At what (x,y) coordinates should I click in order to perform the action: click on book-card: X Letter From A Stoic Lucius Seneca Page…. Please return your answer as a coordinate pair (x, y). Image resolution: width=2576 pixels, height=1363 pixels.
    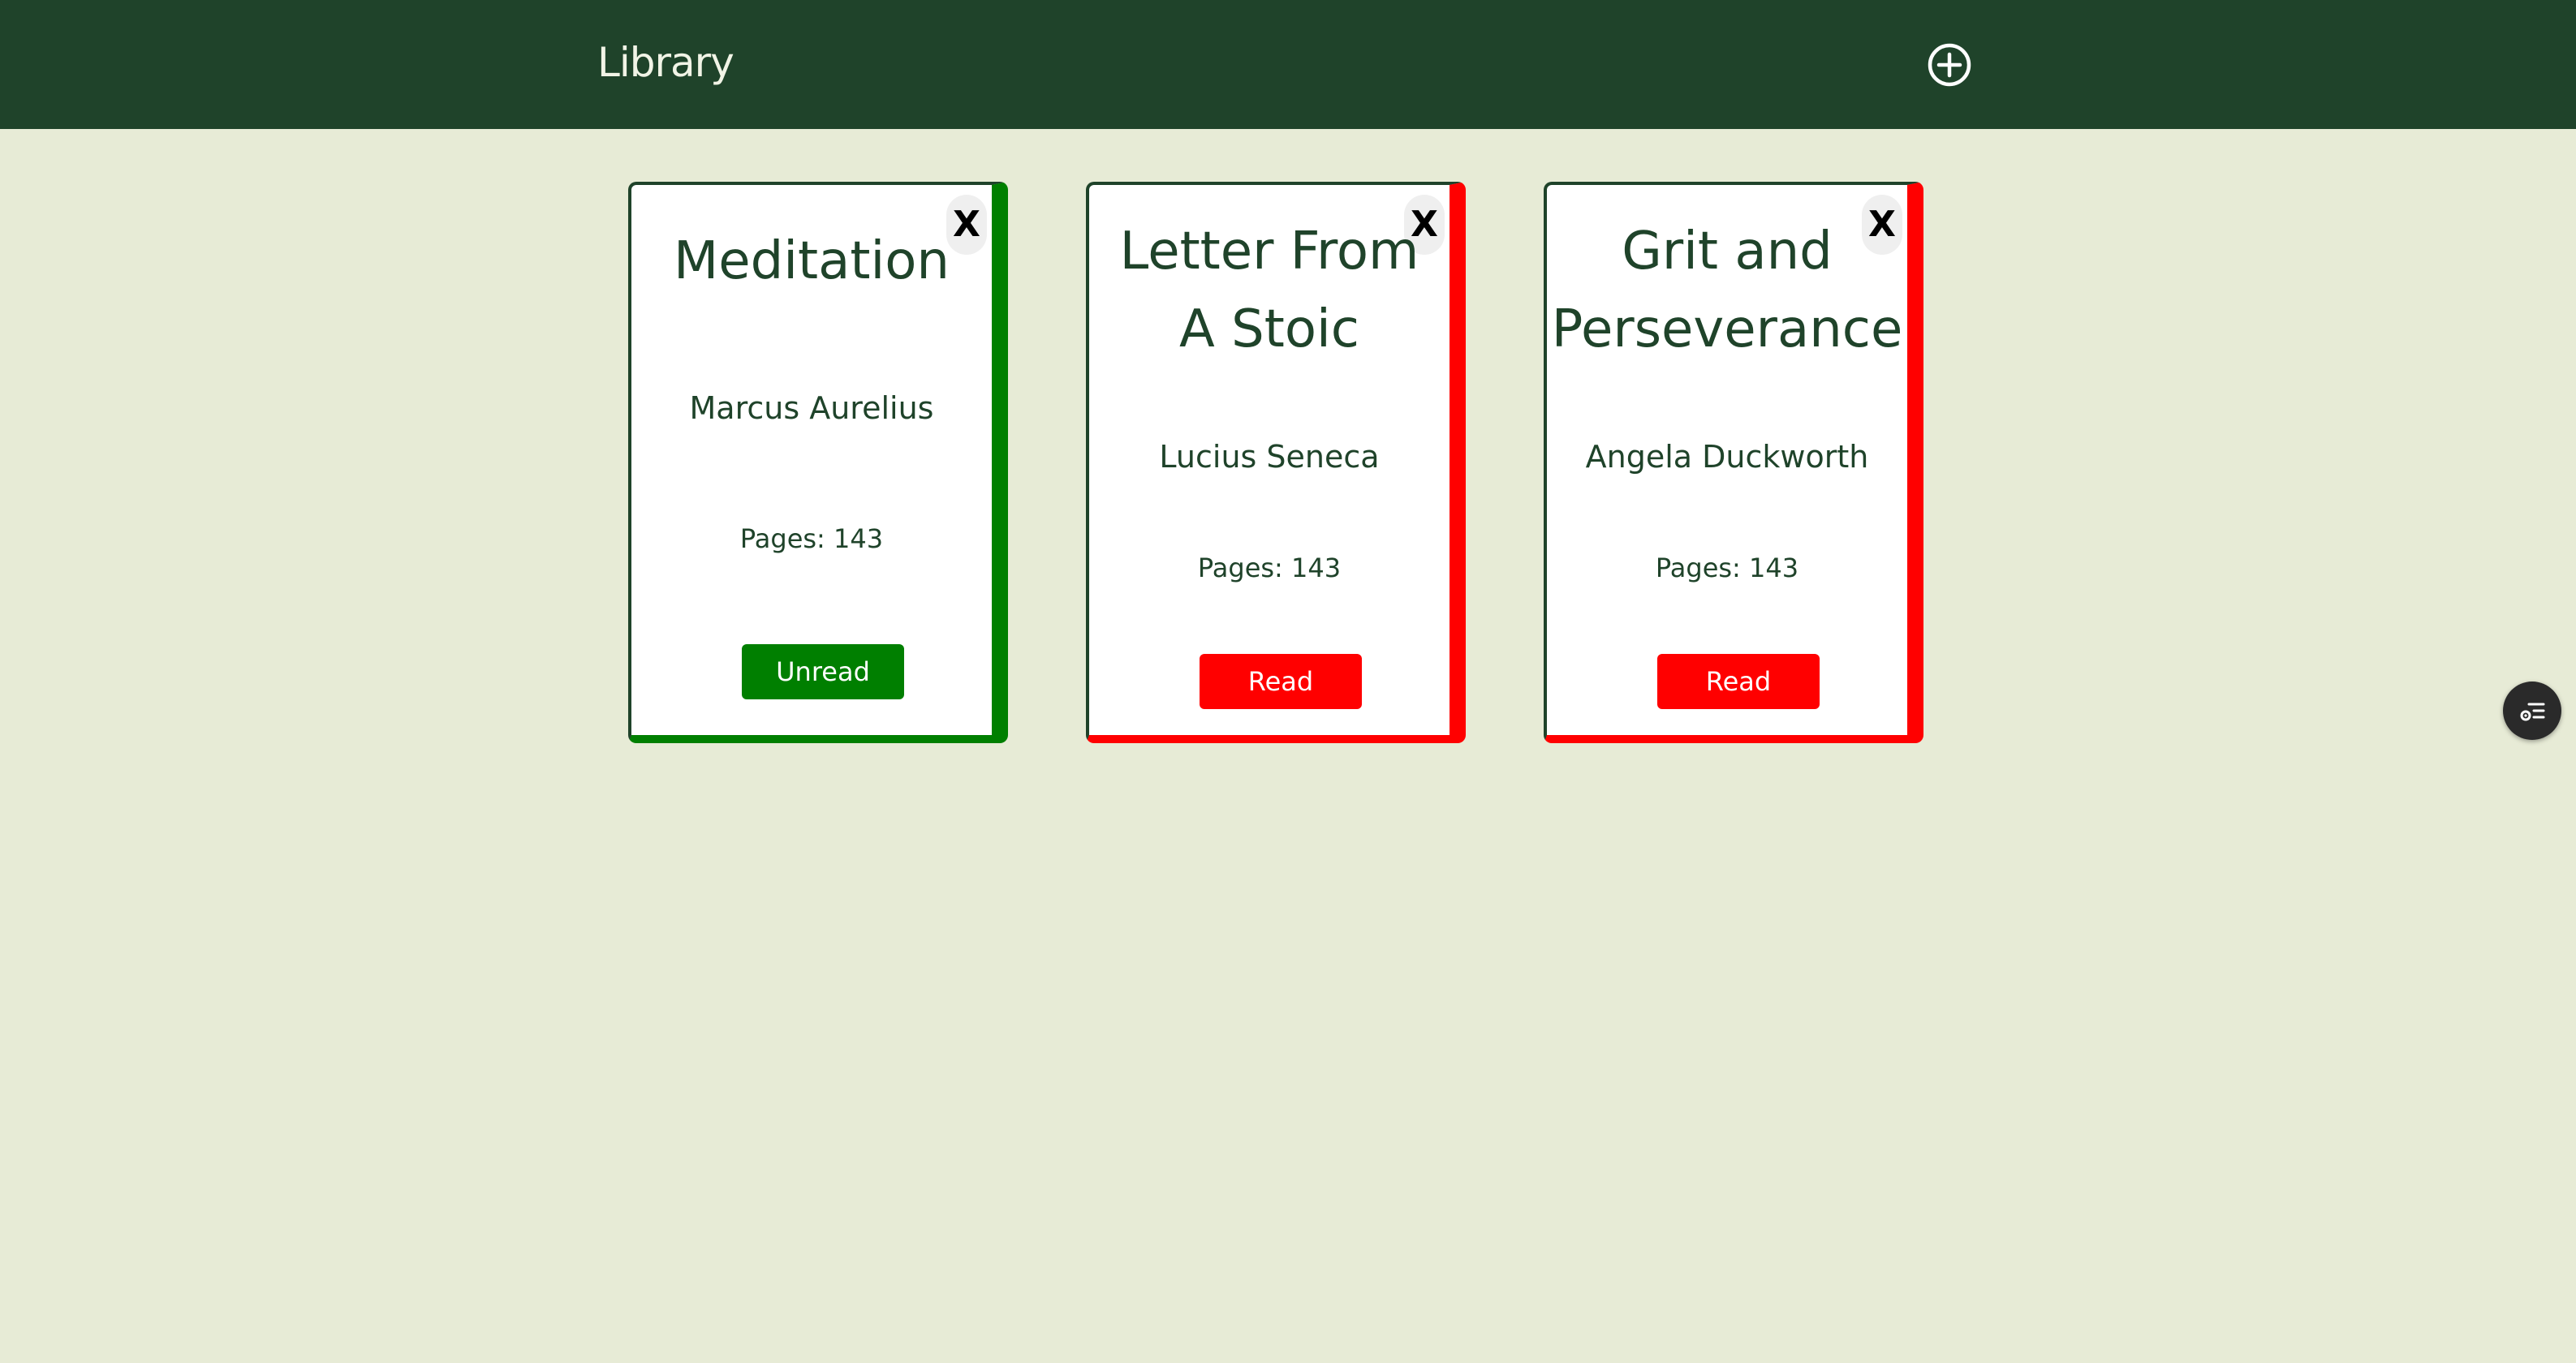
    Looking at the image, I should click on (1276, 462).